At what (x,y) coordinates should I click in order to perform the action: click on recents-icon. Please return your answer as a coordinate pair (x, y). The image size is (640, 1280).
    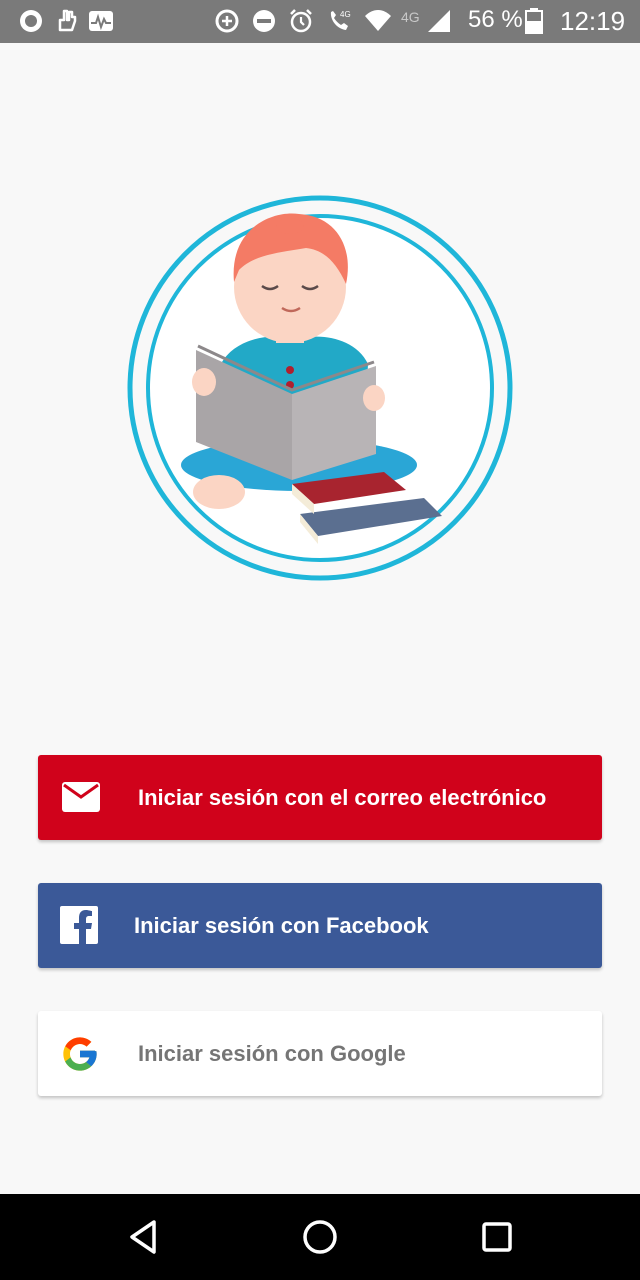
    Looking at the image, I should click on (497, 1237).